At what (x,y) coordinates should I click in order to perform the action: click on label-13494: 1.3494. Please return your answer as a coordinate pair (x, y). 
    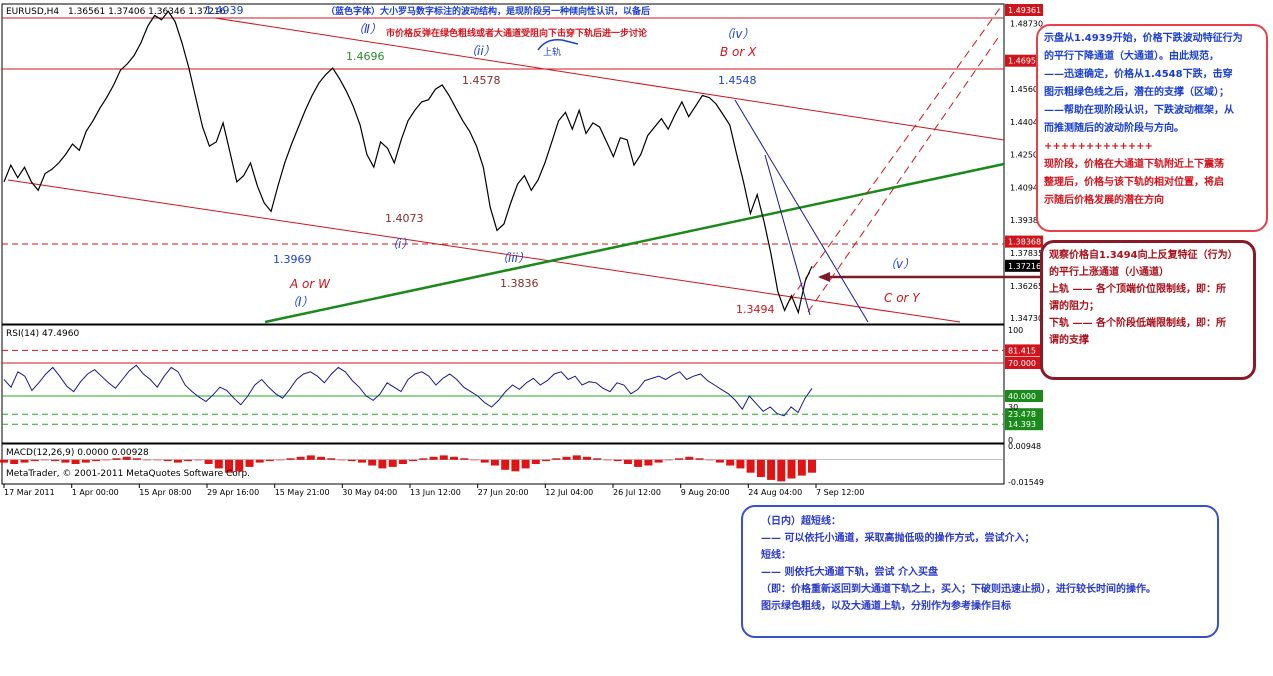
    Looking at the image, I should click on (755, 309).